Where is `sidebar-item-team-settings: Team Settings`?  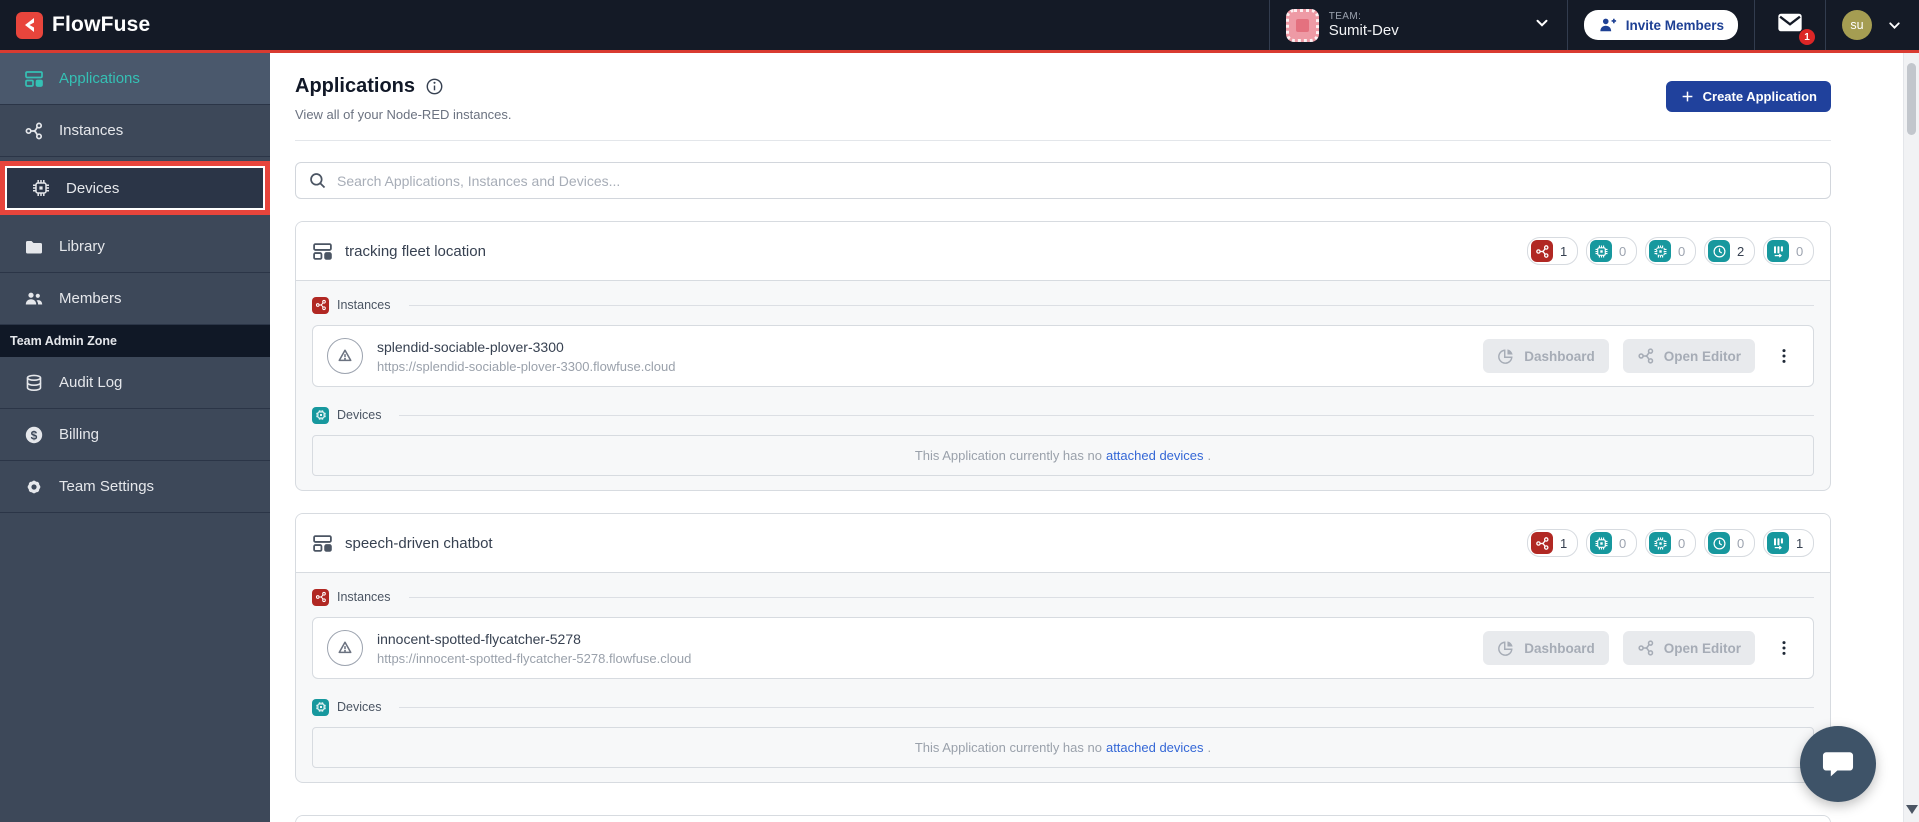
sidebar-item-team-settings: Team Settings is located at coordinates (135, 487).